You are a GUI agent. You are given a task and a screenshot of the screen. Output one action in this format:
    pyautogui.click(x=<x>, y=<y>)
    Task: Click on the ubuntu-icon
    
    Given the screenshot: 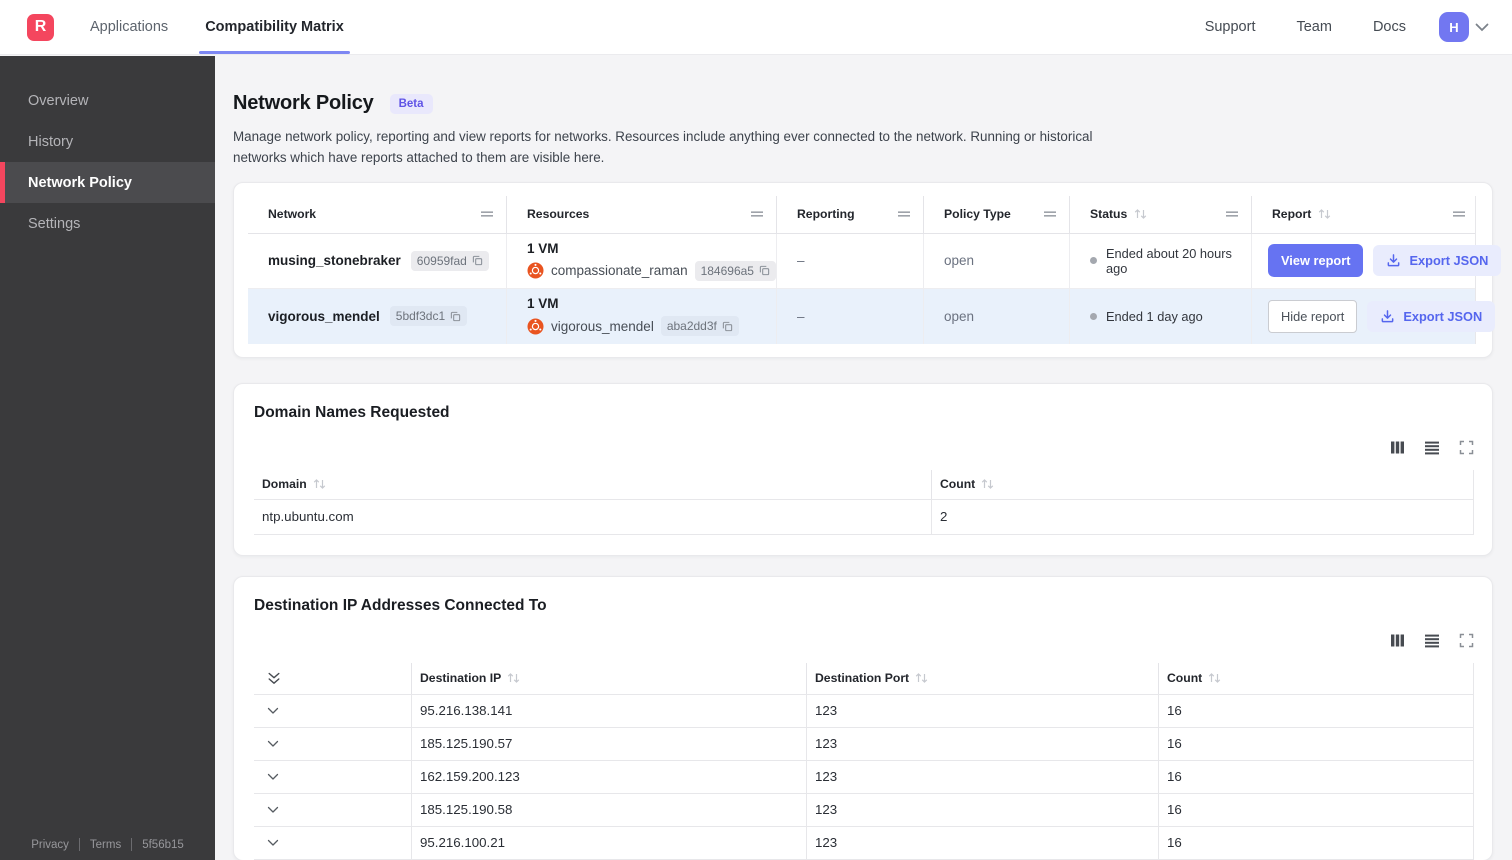 What is the action you would take?
    pyautogui.click(x=535, y=270)
    